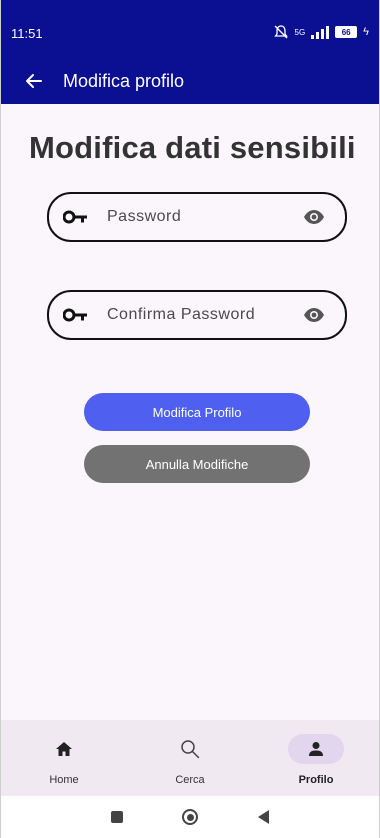 The height and width of the screenshot is (838, 380). I want to click on confirm-password-field: Confirma Password, so click(197, 315).